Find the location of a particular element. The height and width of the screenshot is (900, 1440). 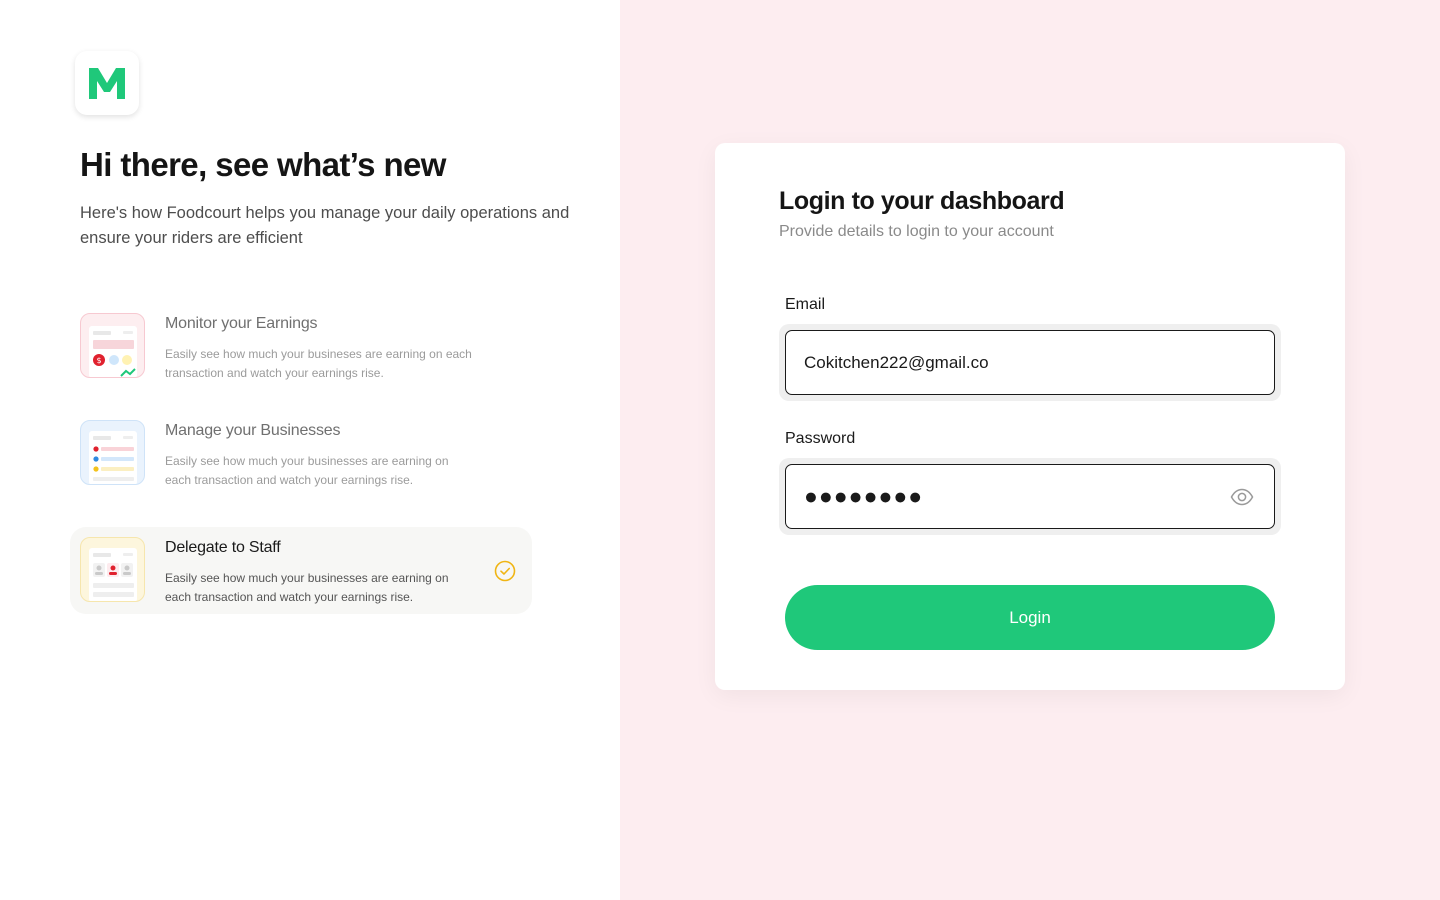

feature-title: Delegate to Staff is located at coordinates (223, 547).